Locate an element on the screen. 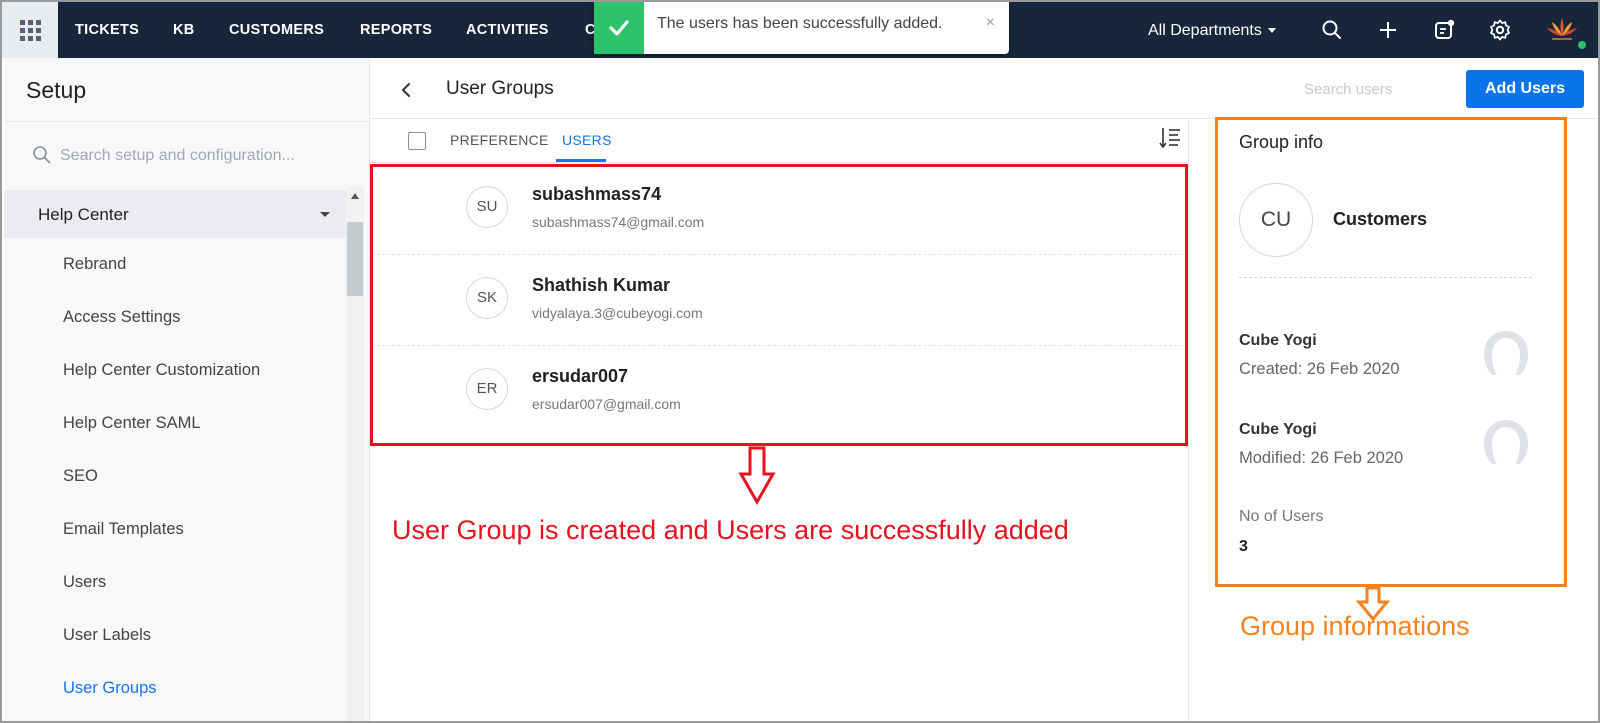 The width and height of the screenshot is (1600, 723). search-users-input is located at coordinates (1364, 89).